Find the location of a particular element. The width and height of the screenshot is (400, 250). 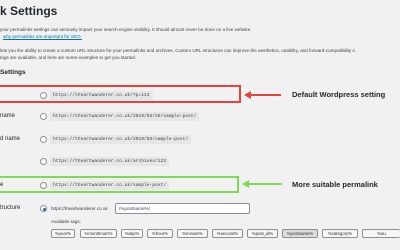

tag-day-button: %day% is located at coordinates (132, 233).